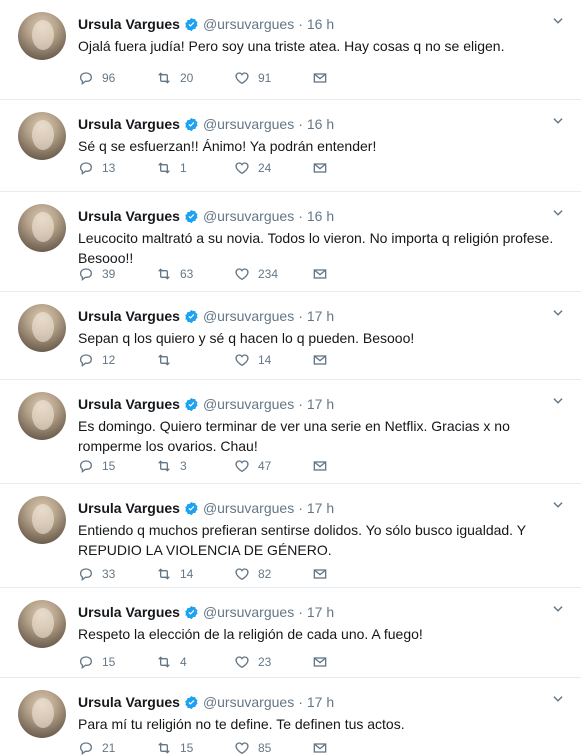 Image resolution: width=581 pixels, height=756 pixels. What do you see at coordinates (96, 168) in the screenshot?
I see `reply-button: 13` at bounding box center [96, 168].